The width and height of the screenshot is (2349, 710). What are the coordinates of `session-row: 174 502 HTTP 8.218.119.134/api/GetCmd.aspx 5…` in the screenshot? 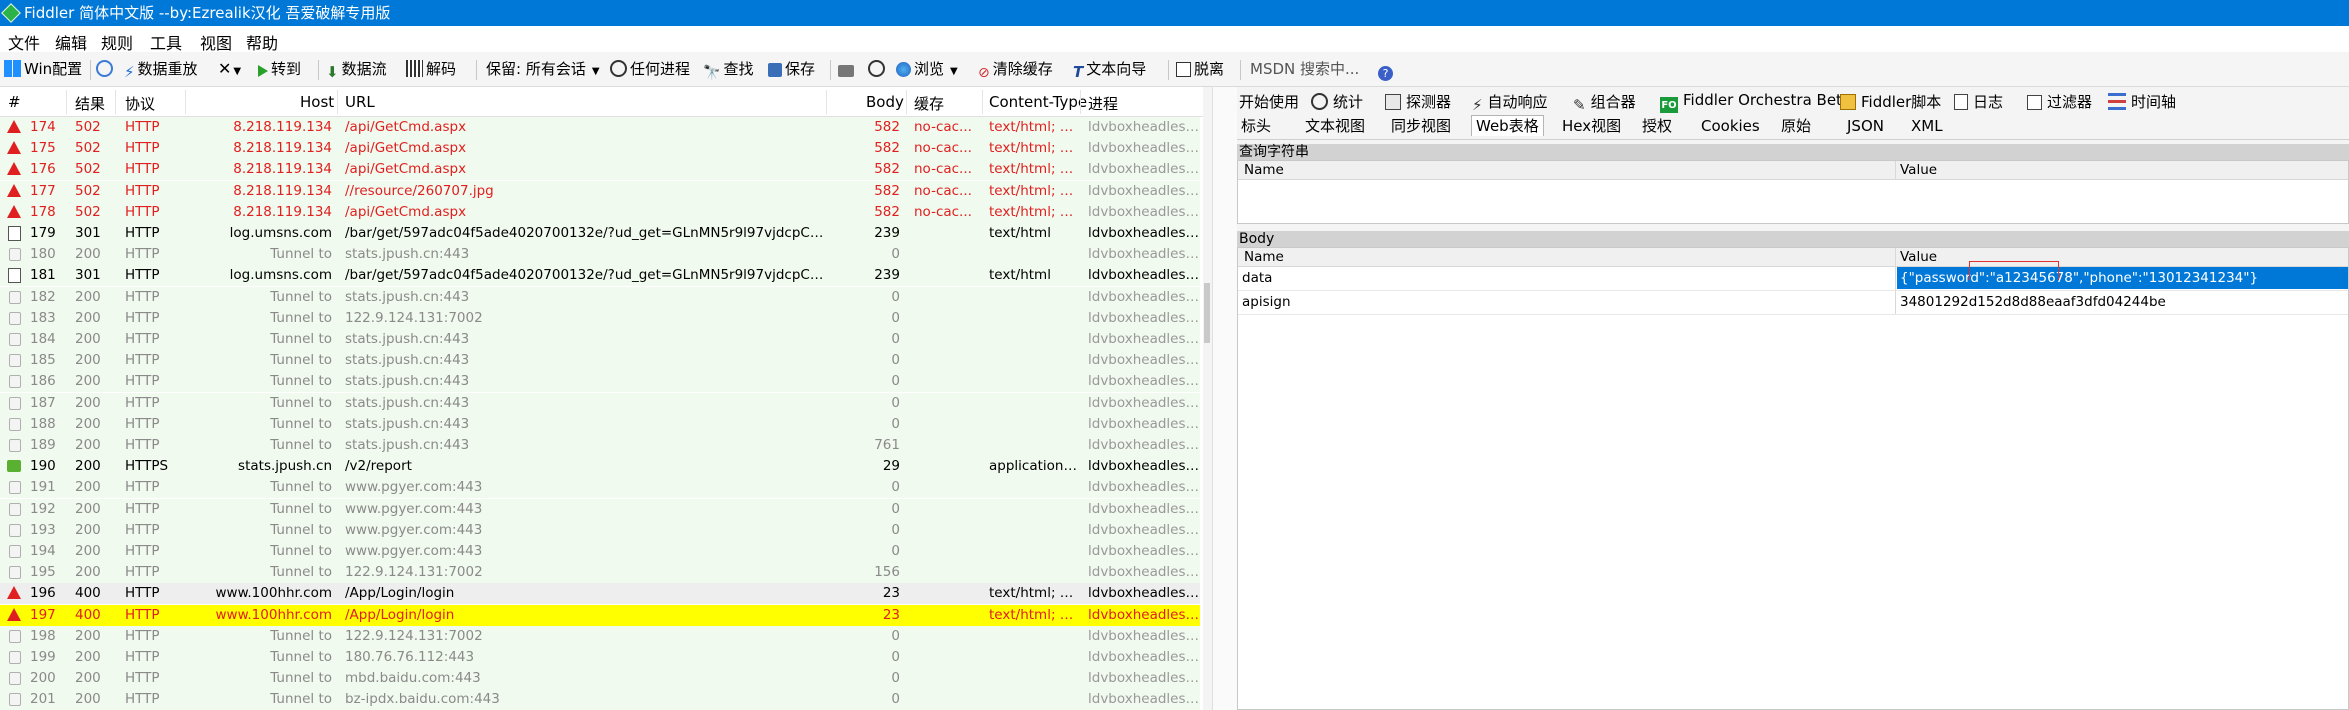 It's located at (600, 127).